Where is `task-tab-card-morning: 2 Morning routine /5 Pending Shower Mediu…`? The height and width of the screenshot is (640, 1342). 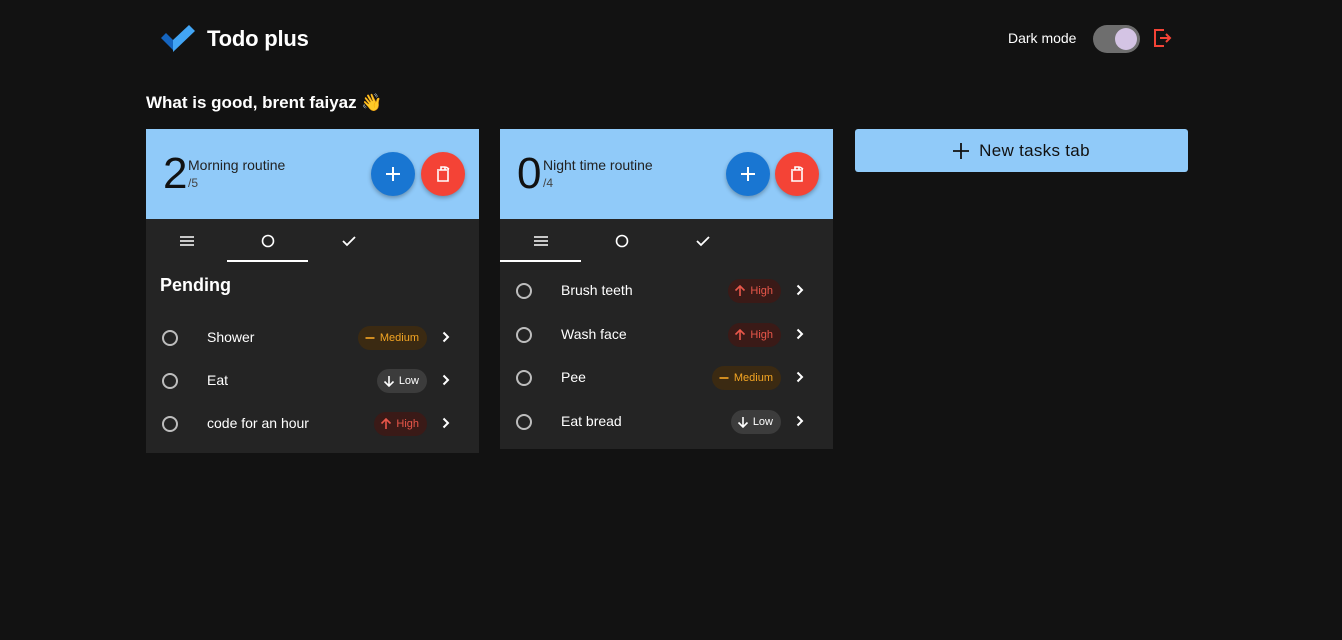 task-tab-card-morning: 2 Morning routine /5 Pending Shower Mediu… is located at coordinates (312, 291).